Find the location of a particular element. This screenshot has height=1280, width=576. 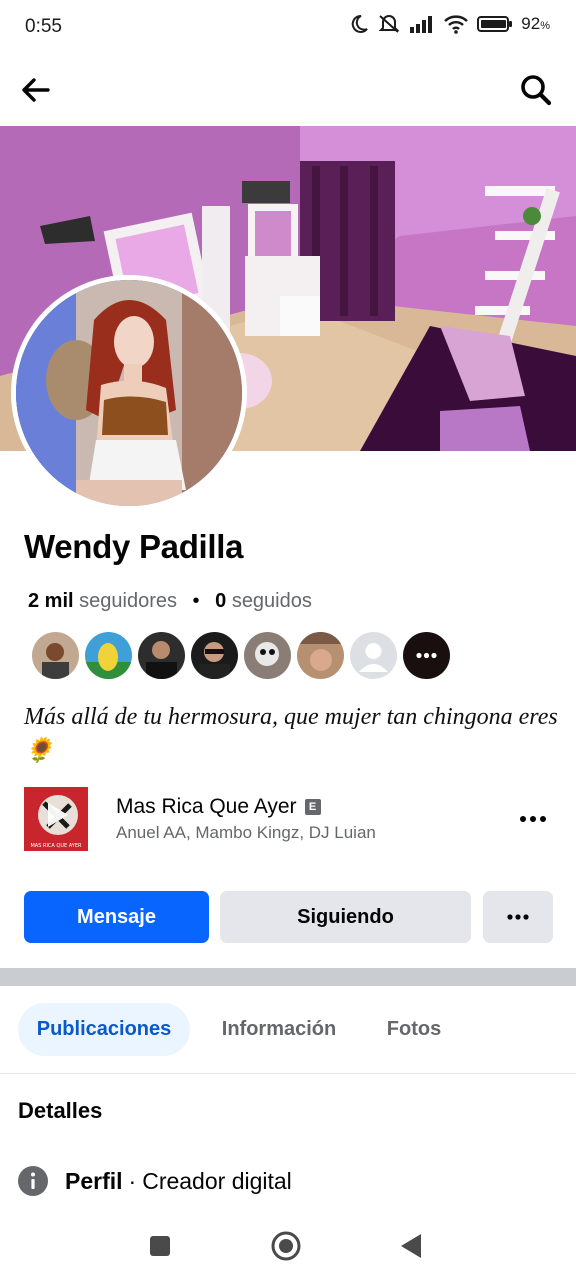

tabs-divider is located at coordinates (288, 1073).